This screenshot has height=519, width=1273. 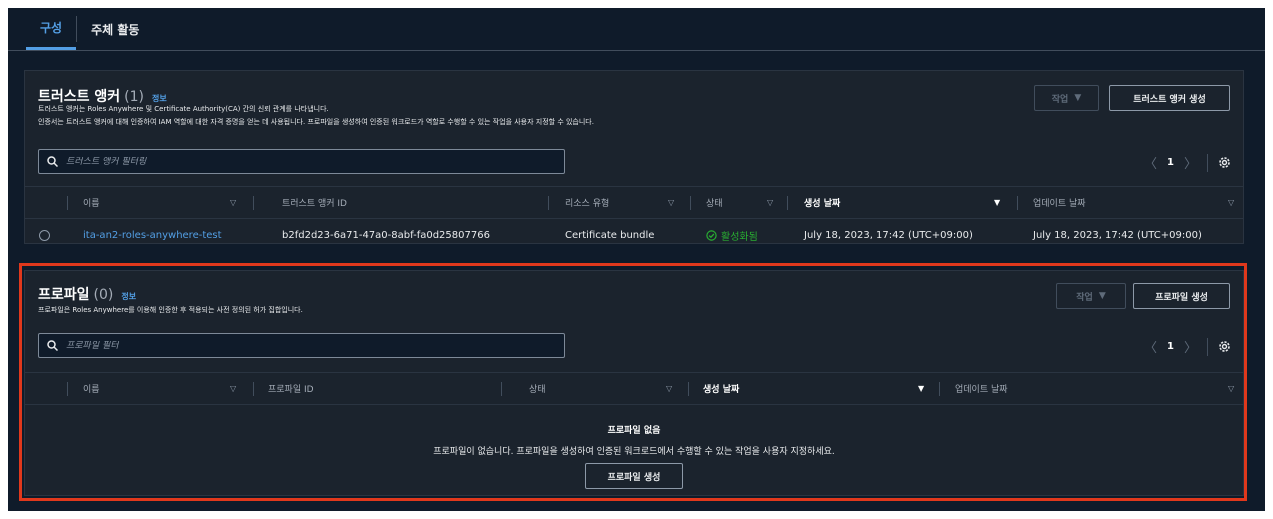 I want to click on row-select-radio, so click(x=44, y=235).